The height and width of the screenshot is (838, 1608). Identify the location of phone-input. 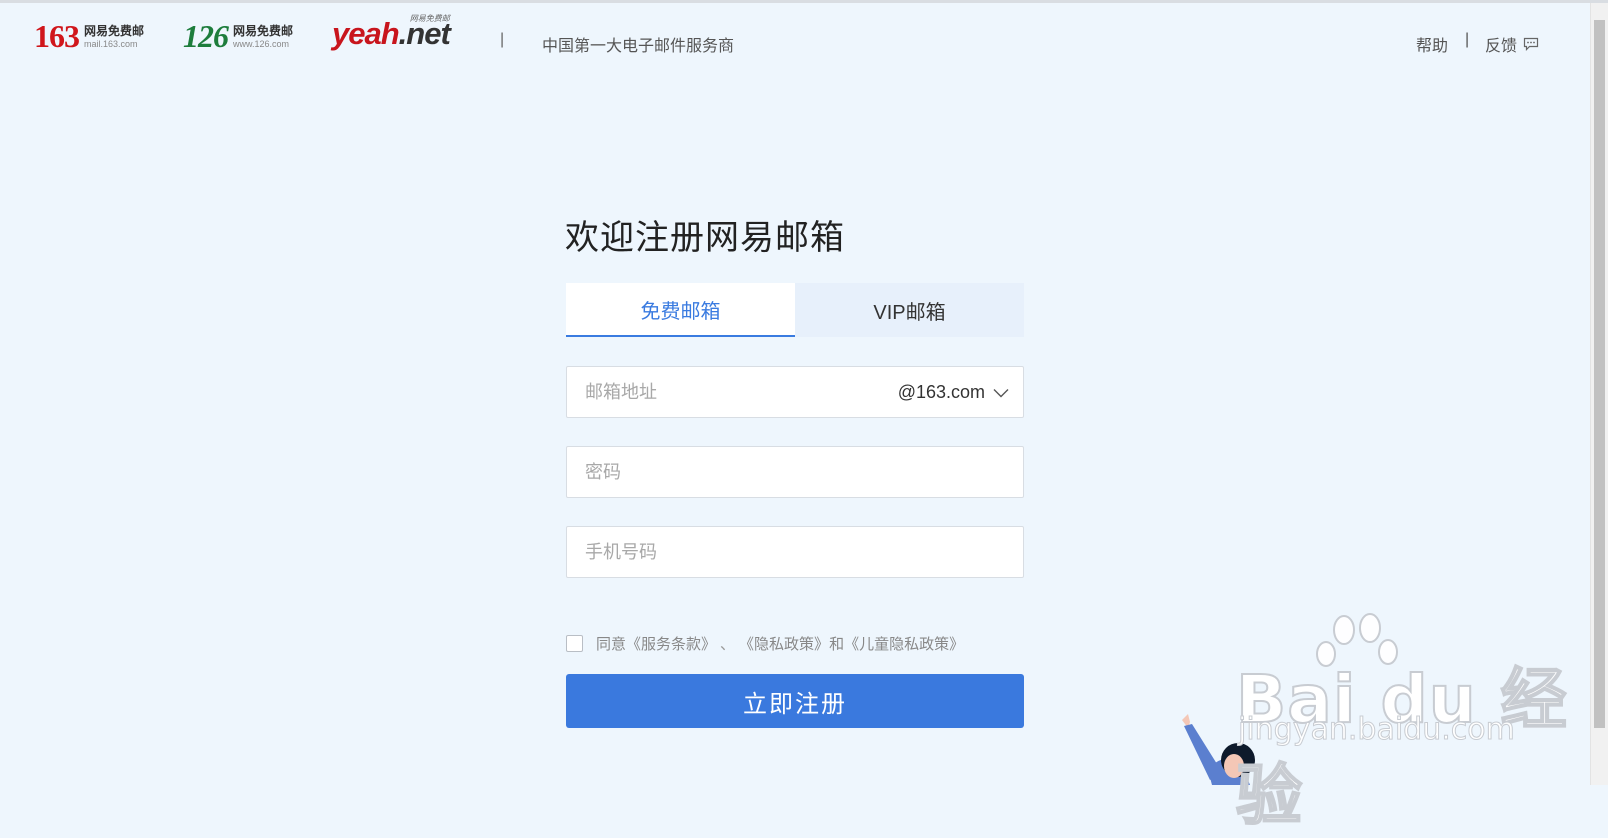
(795, 552).